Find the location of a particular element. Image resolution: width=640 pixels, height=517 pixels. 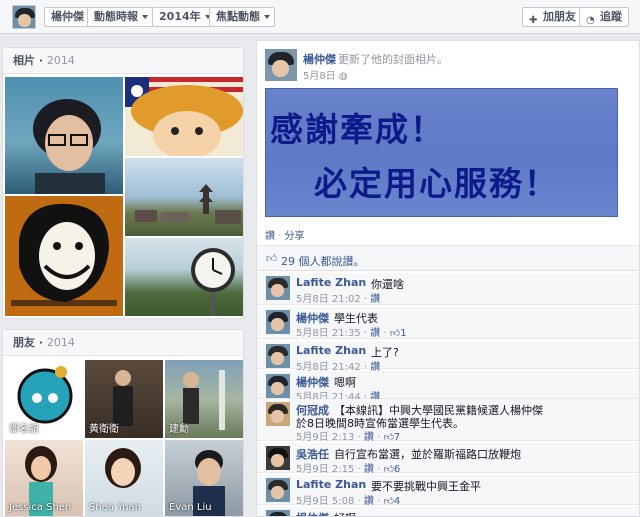

comment-timestamp: 5月9日 5:08 is located at coordinates (325, 501).